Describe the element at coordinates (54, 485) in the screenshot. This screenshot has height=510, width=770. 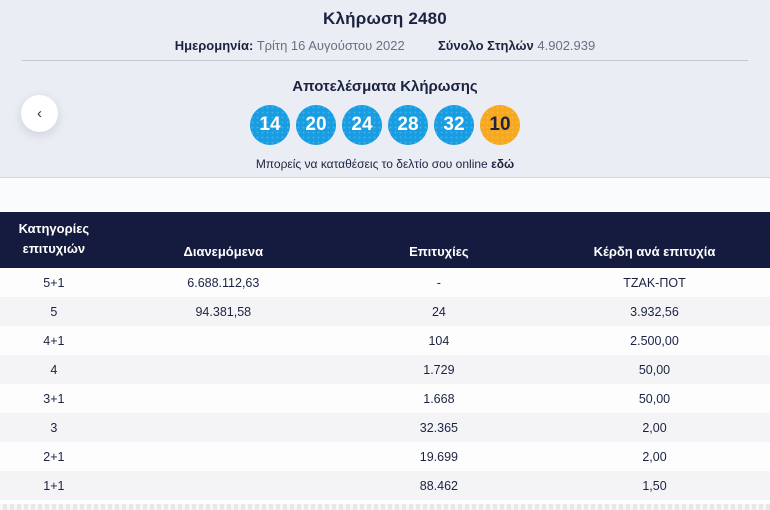
I see `cell-category: 1+1` at that location.